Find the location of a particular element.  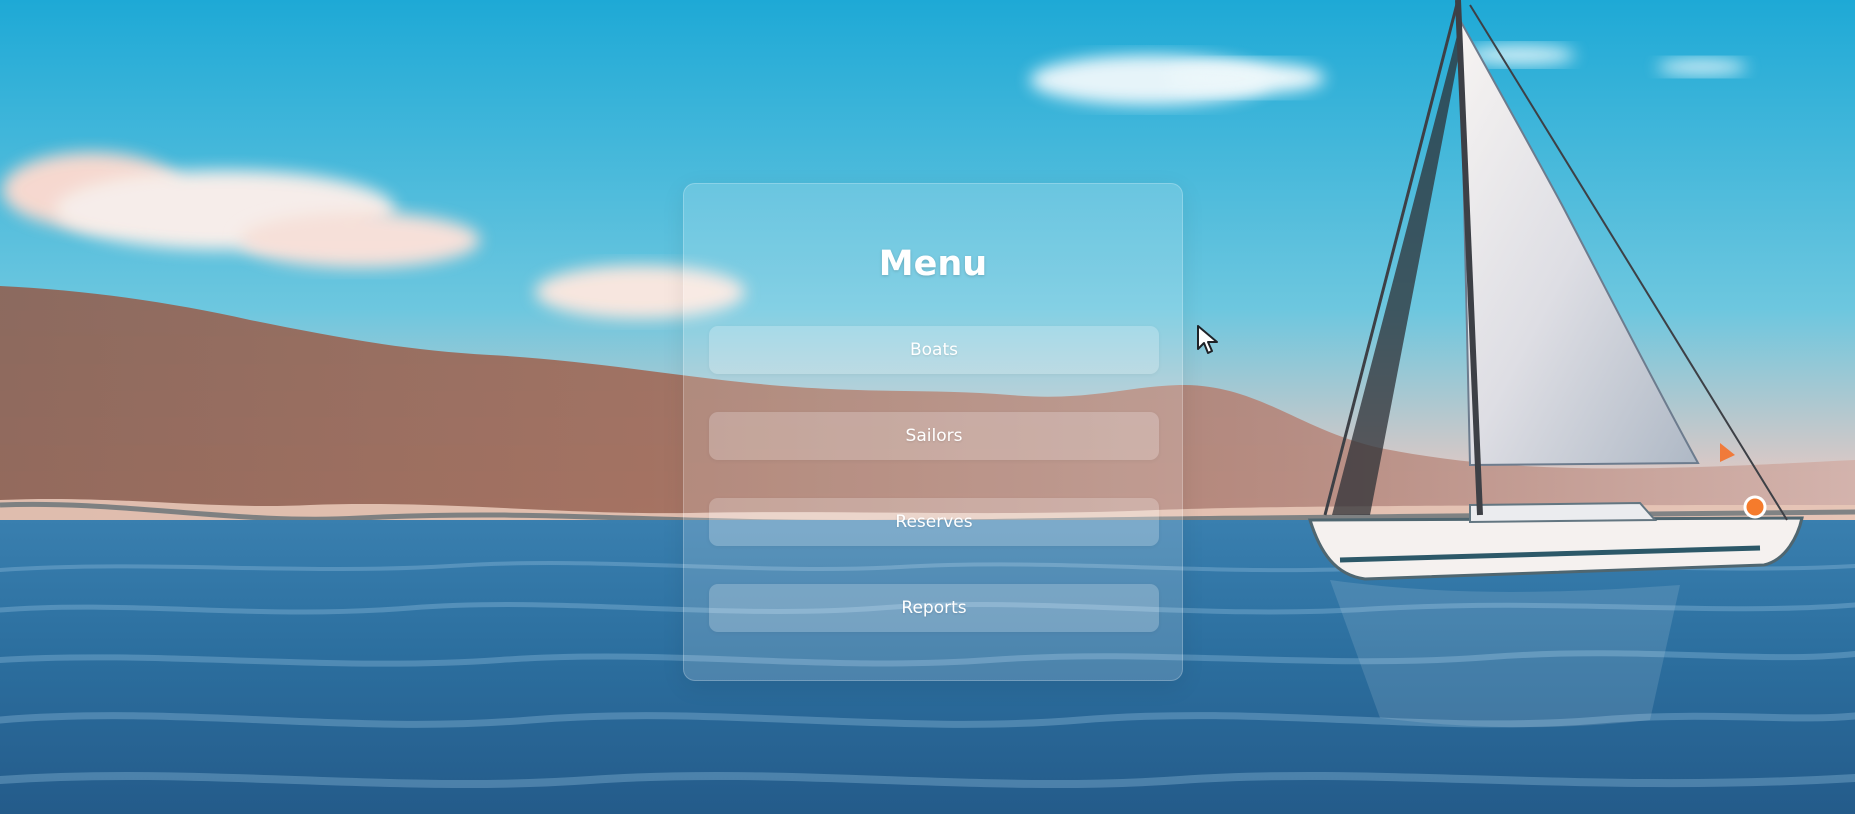

boat-cabin is located at coordinates (1563, 512).